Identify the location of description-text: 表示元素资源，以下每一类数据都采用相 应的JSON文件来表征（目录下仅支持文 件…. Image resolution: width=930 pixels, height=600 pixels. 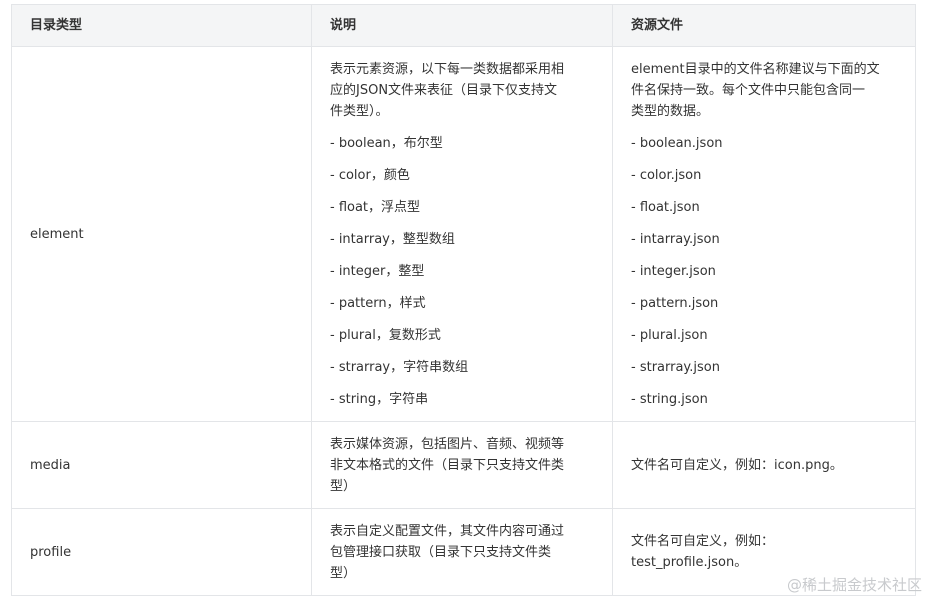
(462, 90).